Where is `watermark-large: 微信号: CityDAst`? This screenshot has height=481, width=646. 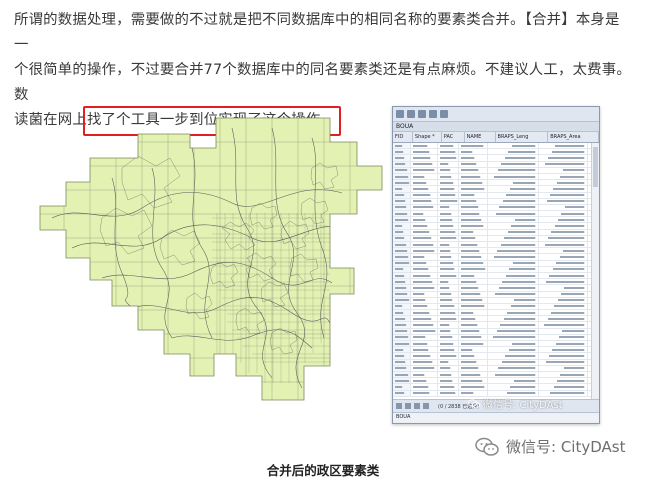
watermark-large: 微信号: CityDAst is located at coordinates (549, 446).